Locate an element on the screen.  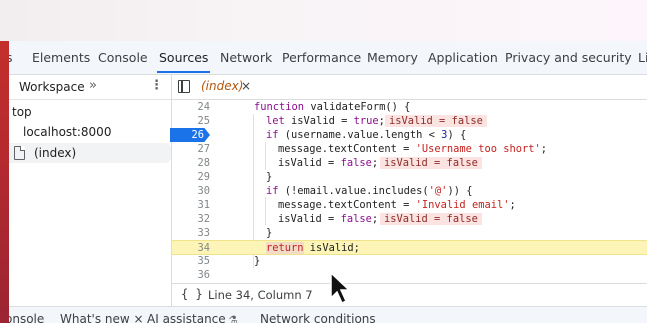
line-number: 30 is located at coordinates (191, 191).